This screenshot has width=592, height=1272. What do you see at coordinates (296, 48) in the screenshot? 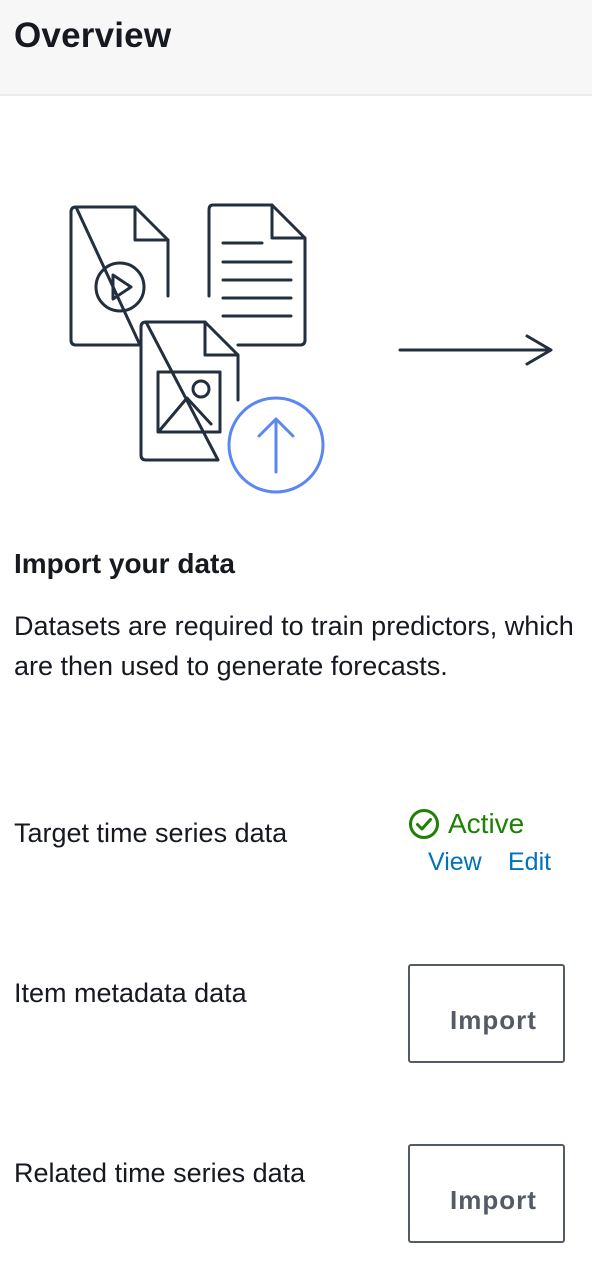
I see `page-header: Overview` at bounding box center [296, 48].